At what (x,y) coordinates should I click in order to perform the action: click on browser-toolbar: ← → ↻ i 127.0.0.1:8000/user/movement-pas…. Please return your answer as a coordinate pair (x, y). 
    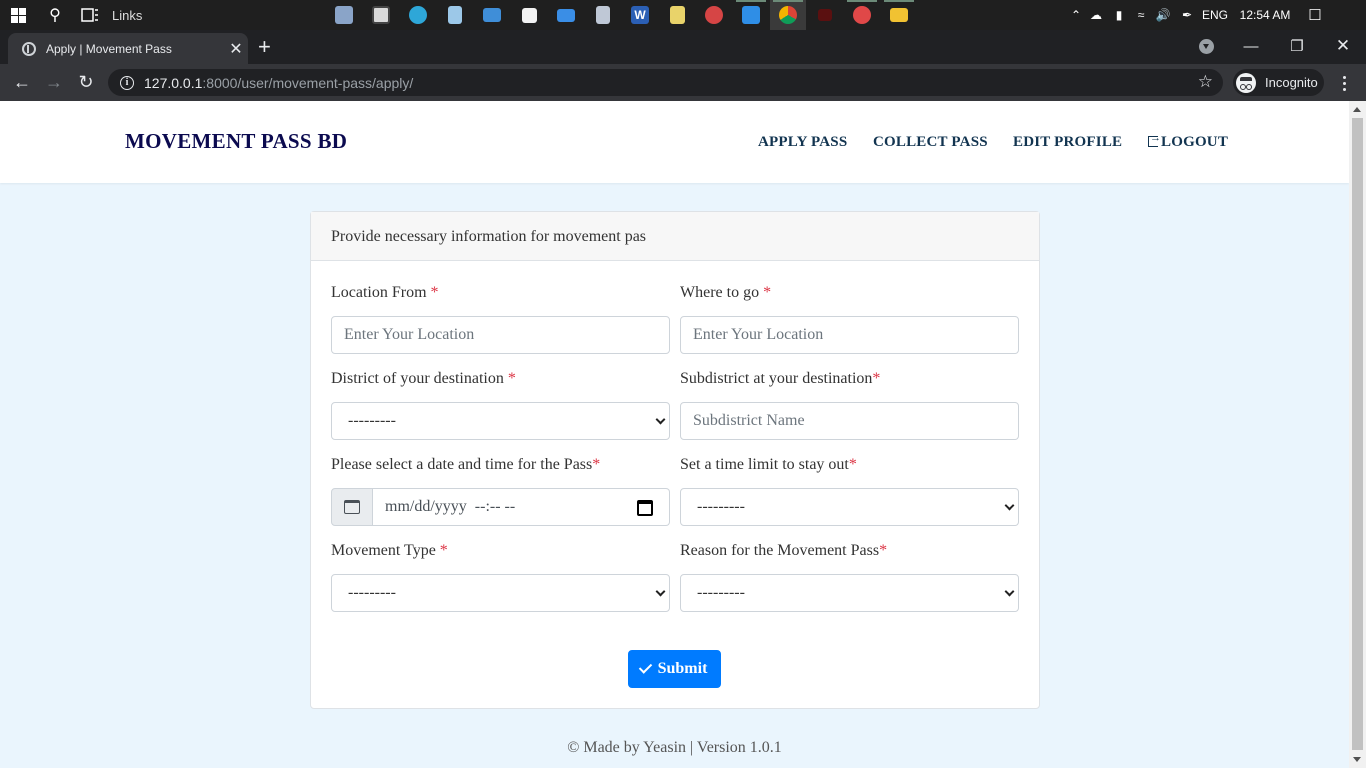
    Looking at the image, I should click on (683, 82).